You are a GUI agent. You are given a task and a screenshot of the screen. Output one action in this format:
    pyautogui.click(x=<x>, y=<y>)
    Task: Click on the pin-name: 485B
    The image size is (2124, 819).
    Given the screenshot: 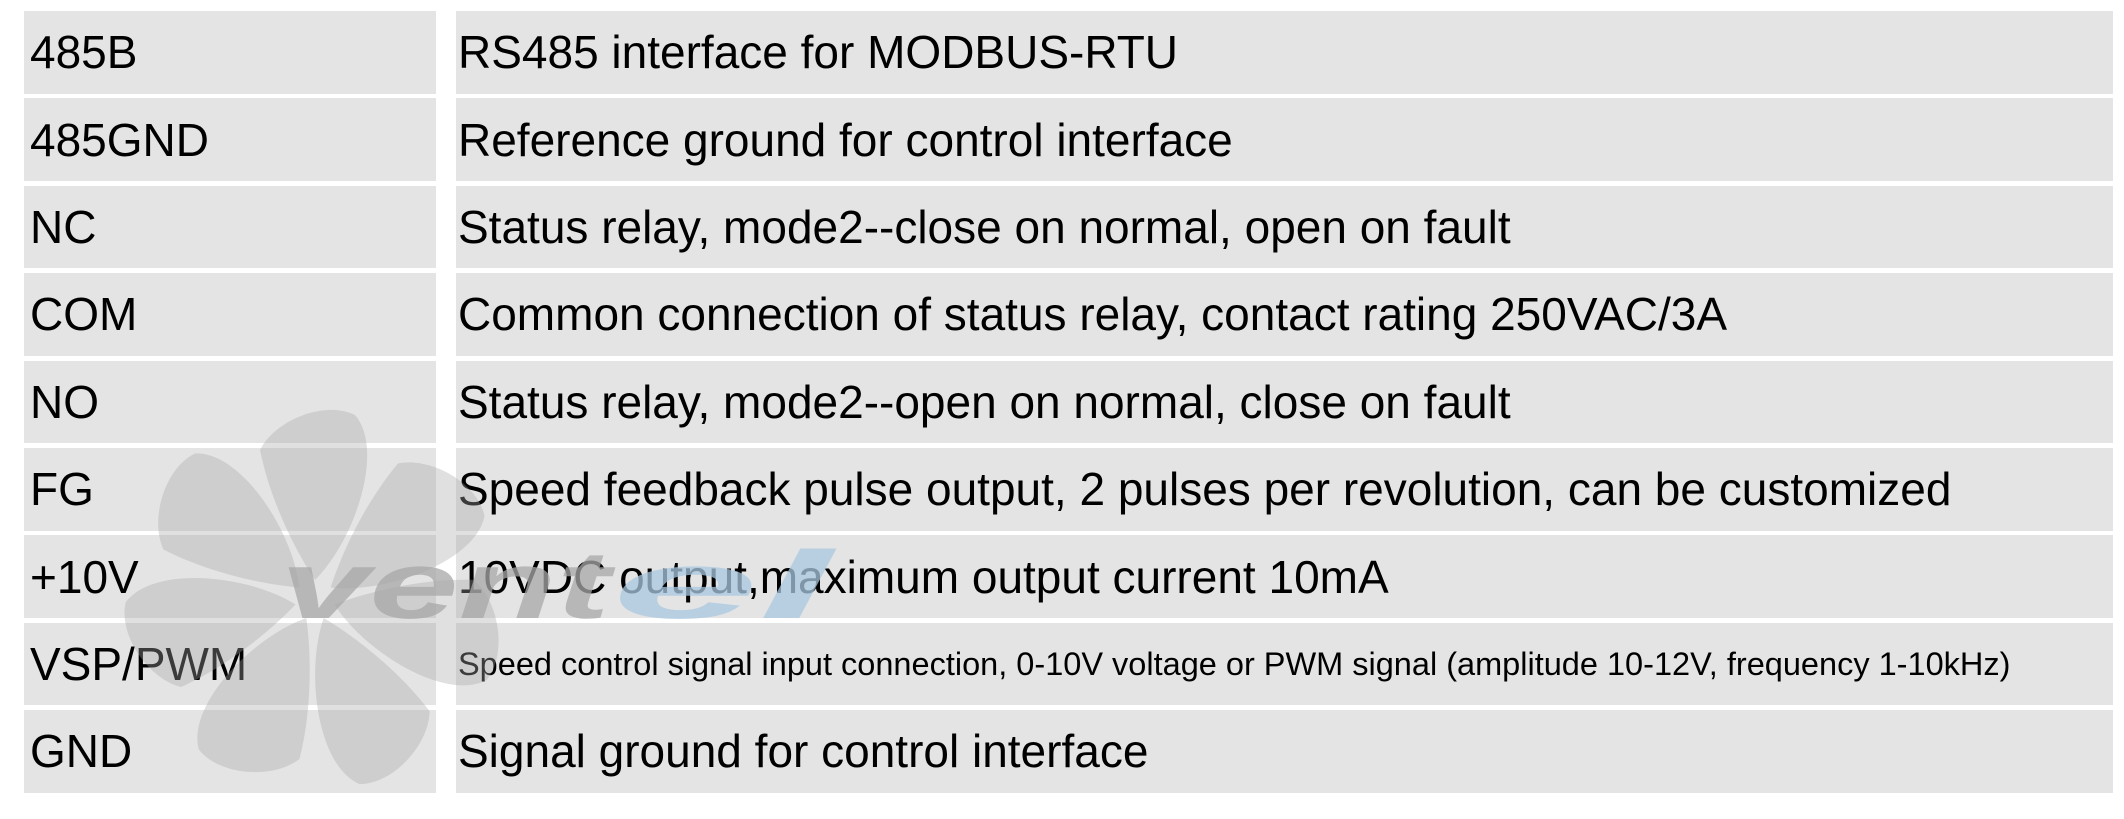 What is the action you would take?
    pyautogui.click(x=230, y=52)
    